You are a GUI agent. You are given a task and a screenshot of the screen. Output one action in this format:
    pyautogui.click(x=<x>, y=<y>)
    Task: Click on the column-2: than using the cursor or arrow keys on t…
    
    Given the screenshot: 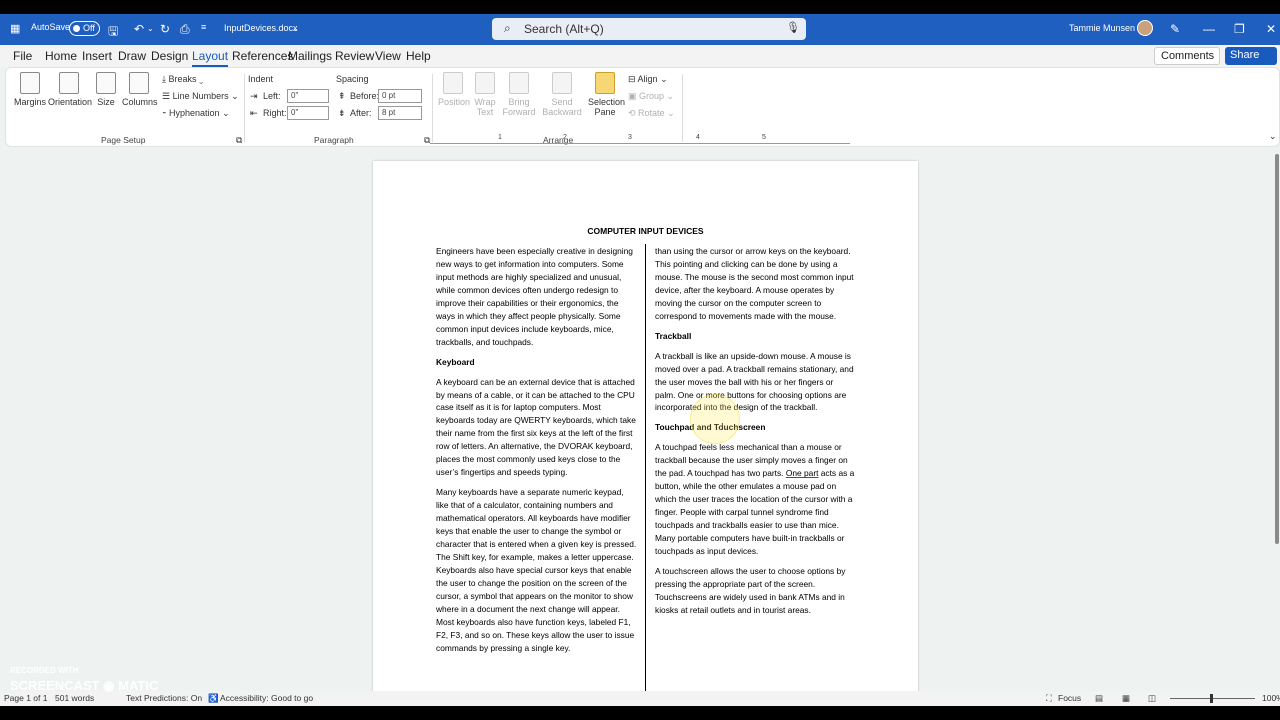 What is the action you would take?
    pyautogui.click(x=755, y=434)
    